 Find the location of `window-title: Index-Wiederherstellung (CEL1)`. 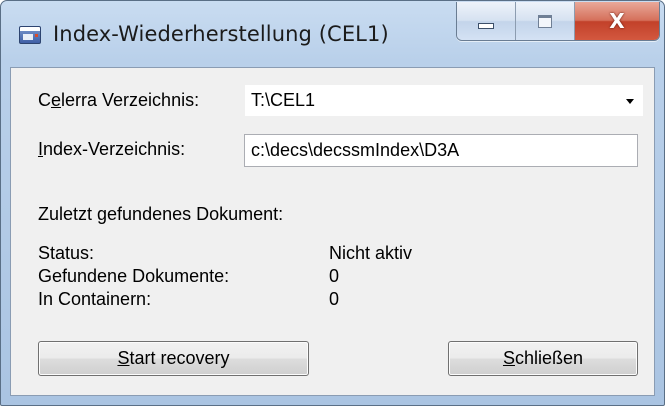

window-title: Index-Wiederherstellung (CEL1) is located at coordinates (221, 34).